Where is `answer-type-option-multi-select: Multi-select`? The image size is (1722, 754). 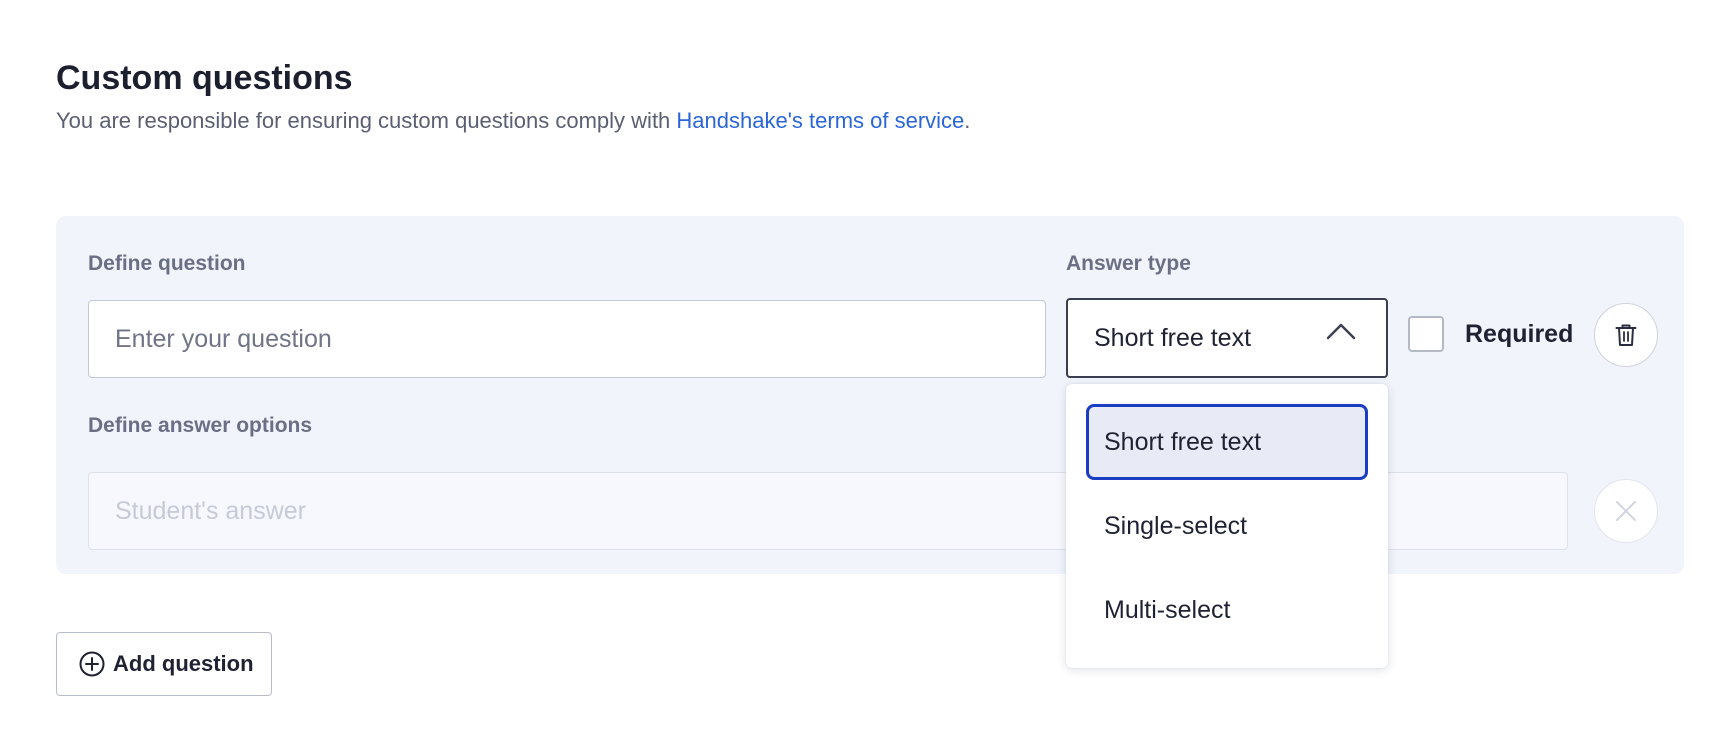
answer-type-option-multi-select: Multi-select is located at coordinates (1227, 610).